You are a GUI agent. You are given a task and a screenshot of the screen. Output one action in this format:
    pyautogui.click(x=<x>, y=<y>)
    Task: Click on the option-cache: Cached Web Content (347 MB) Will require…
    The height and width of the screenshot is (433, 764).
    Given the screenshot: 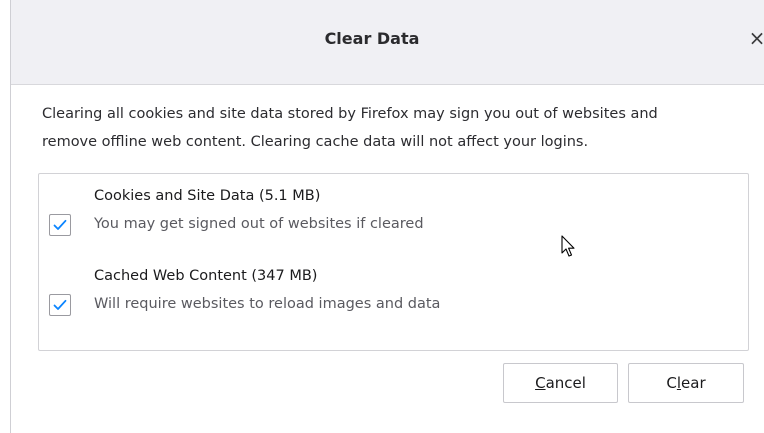 What is the action you would take?
    pyautogui.click(x=393, y=296)
    